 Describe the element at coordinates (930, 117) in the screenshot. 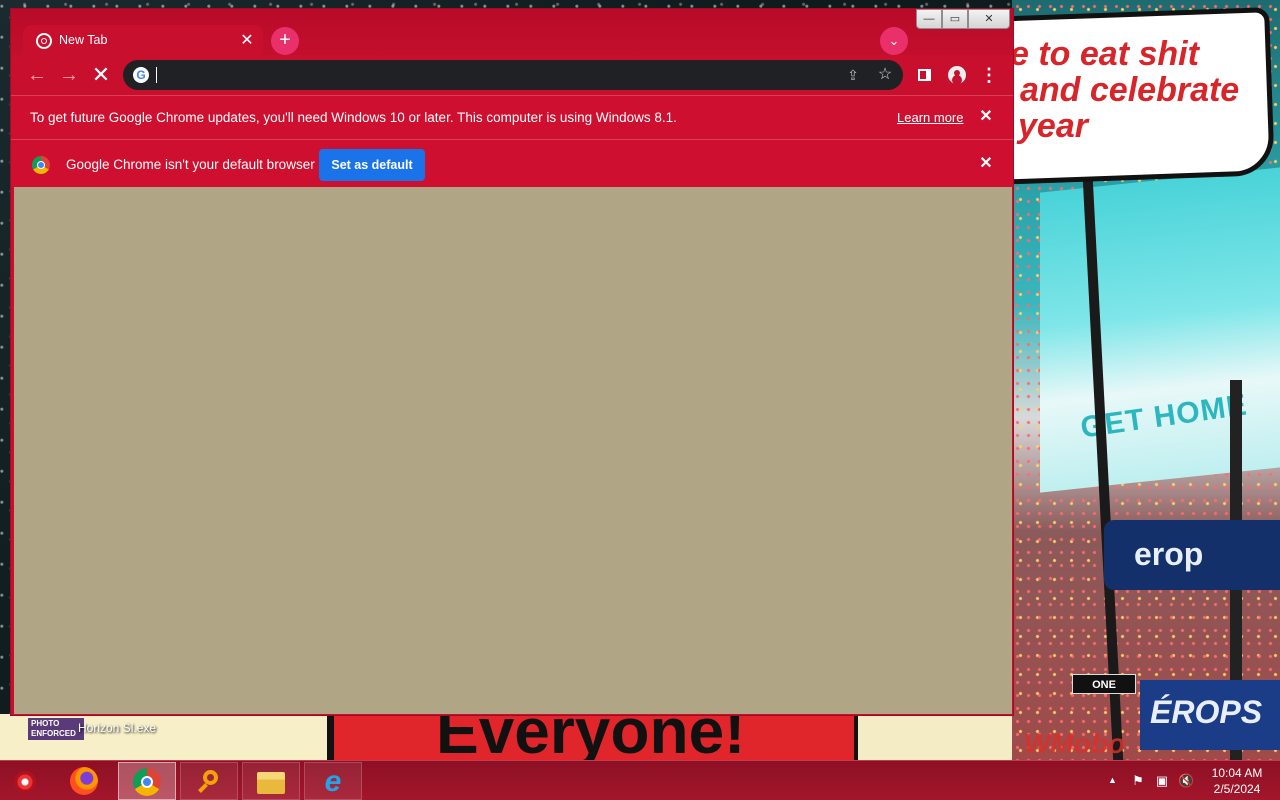

I see `learn-more-link: Learn more` at that location.